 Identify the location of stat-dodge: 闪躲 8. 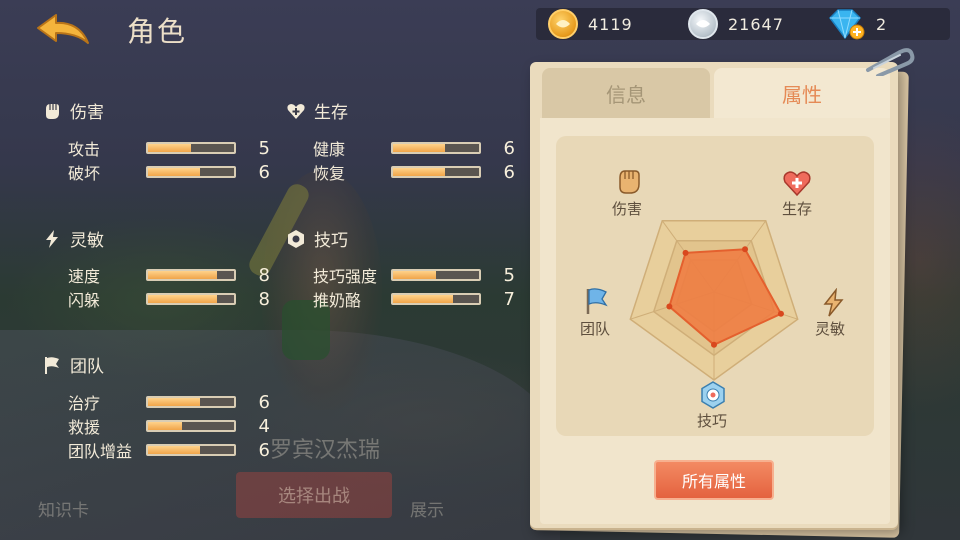
(169, 299).